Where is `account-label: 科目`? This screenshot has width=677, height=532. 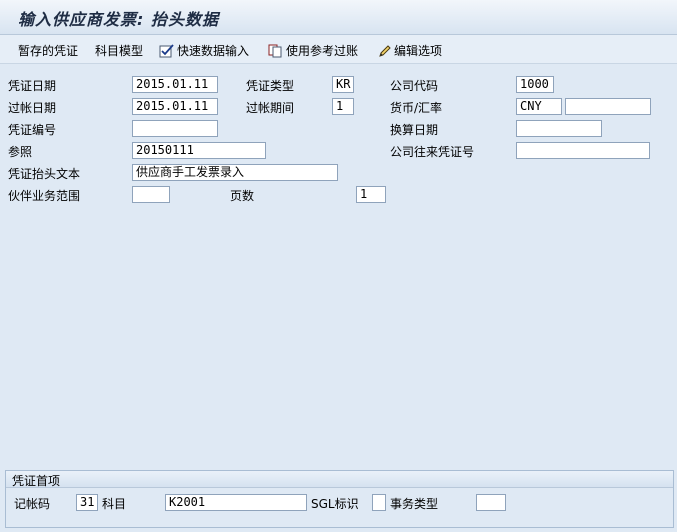
account-label: 科目 is located at coordinates (114, 504).